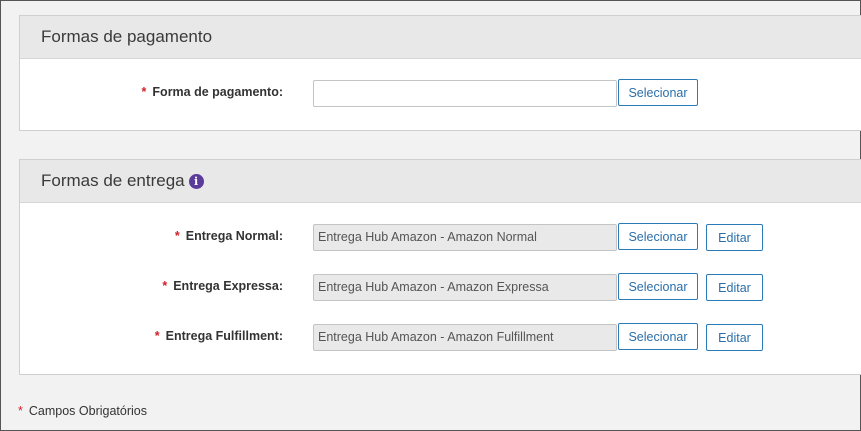 Image resolution: width=861 pixels, height=431 pixels. What do you see at coordinates (224, 336) in the screenshot?
I see `delivery-fulfillment-label-text: Entrega Fulfillment:` at bounding box center [224, 336].